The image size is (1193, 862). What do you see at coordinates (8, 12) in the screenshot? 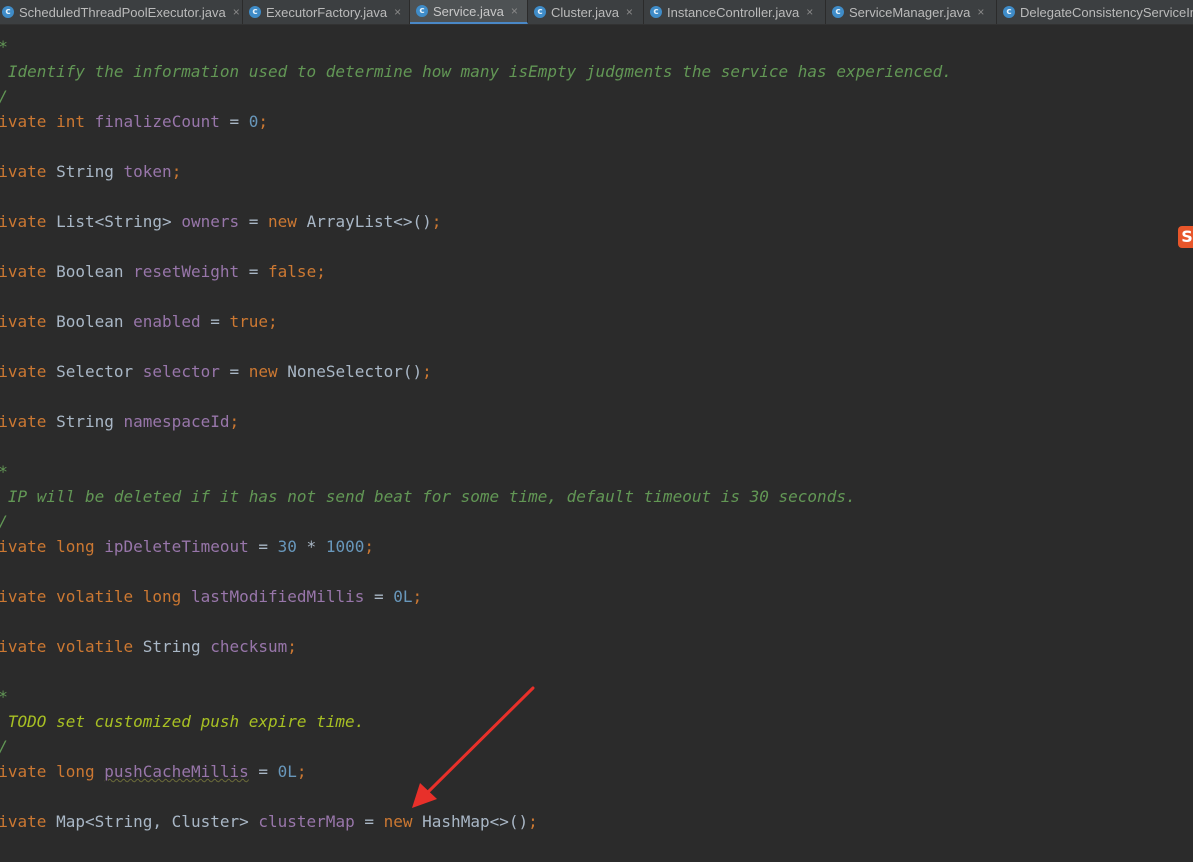
I see `class-lock-icon: c` at bounding box center [8, 12].